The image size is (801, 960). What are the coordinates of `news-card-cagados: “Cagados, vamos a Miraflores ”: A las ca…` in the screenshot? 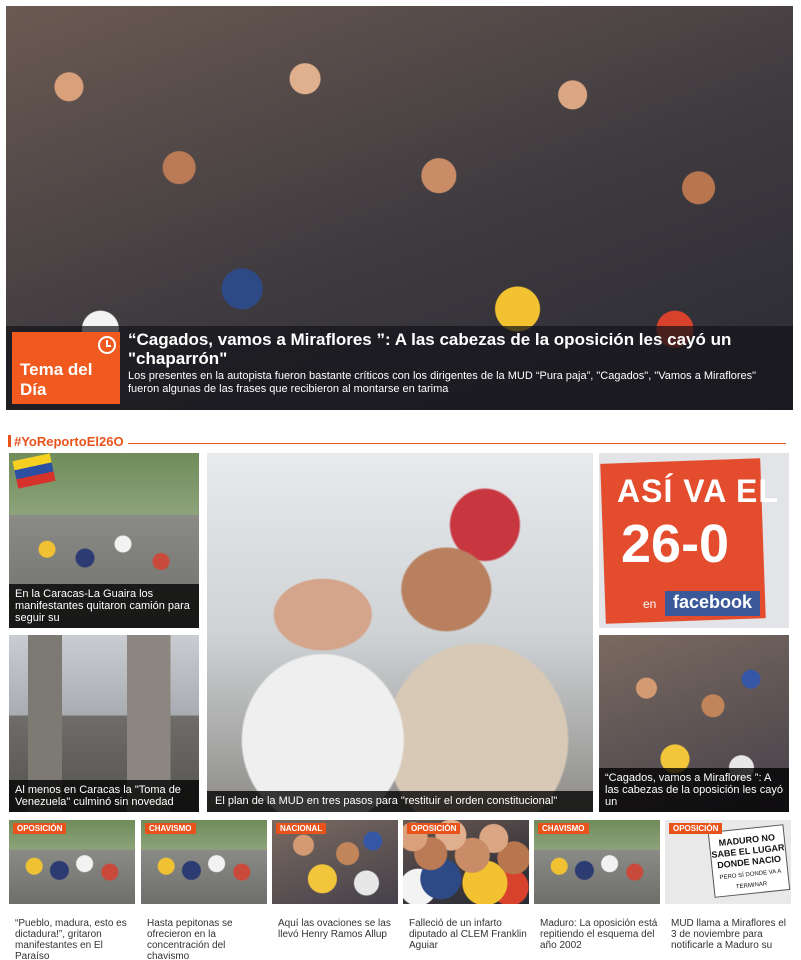 It's located at (694, 723).